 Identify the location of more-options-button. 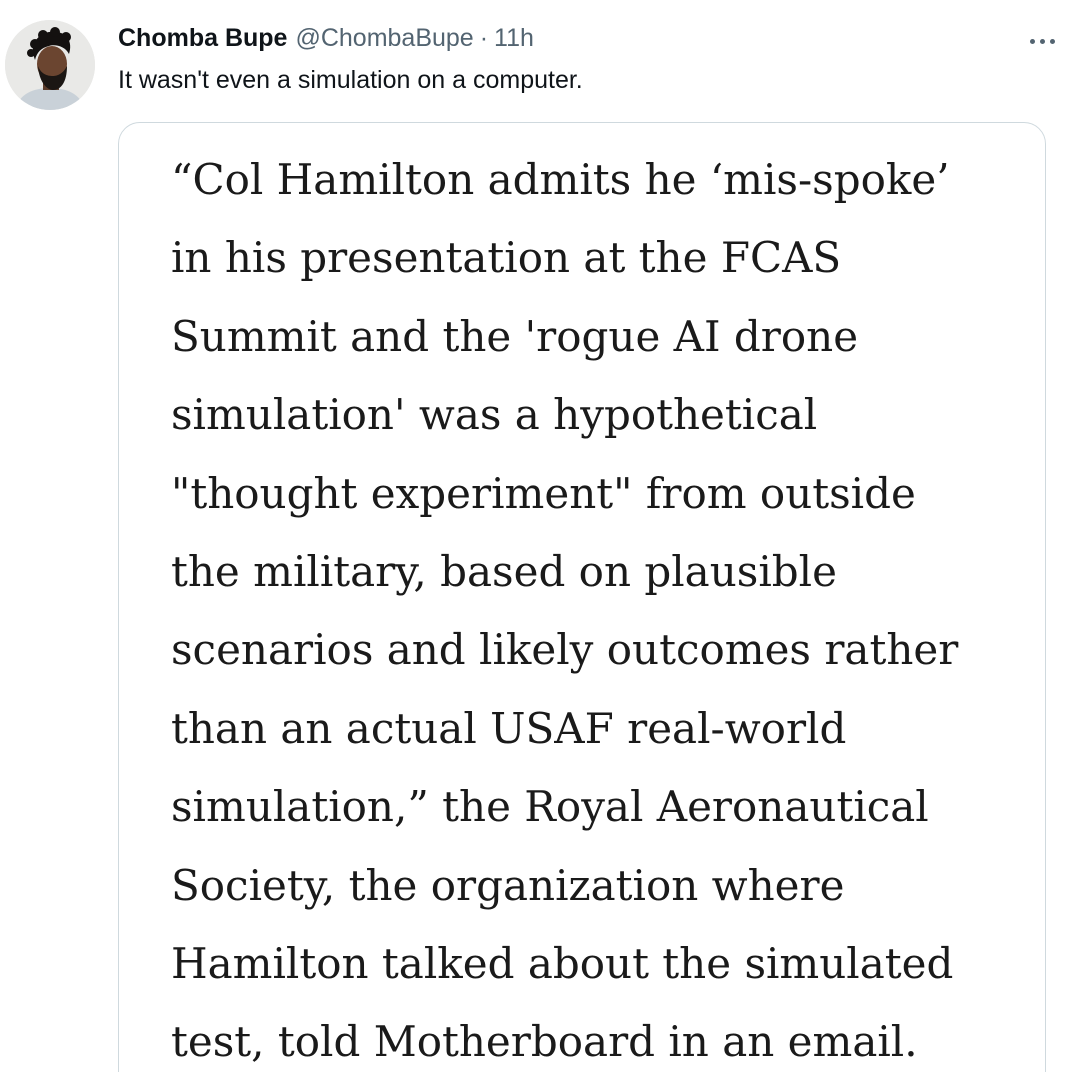
(1042, 41).